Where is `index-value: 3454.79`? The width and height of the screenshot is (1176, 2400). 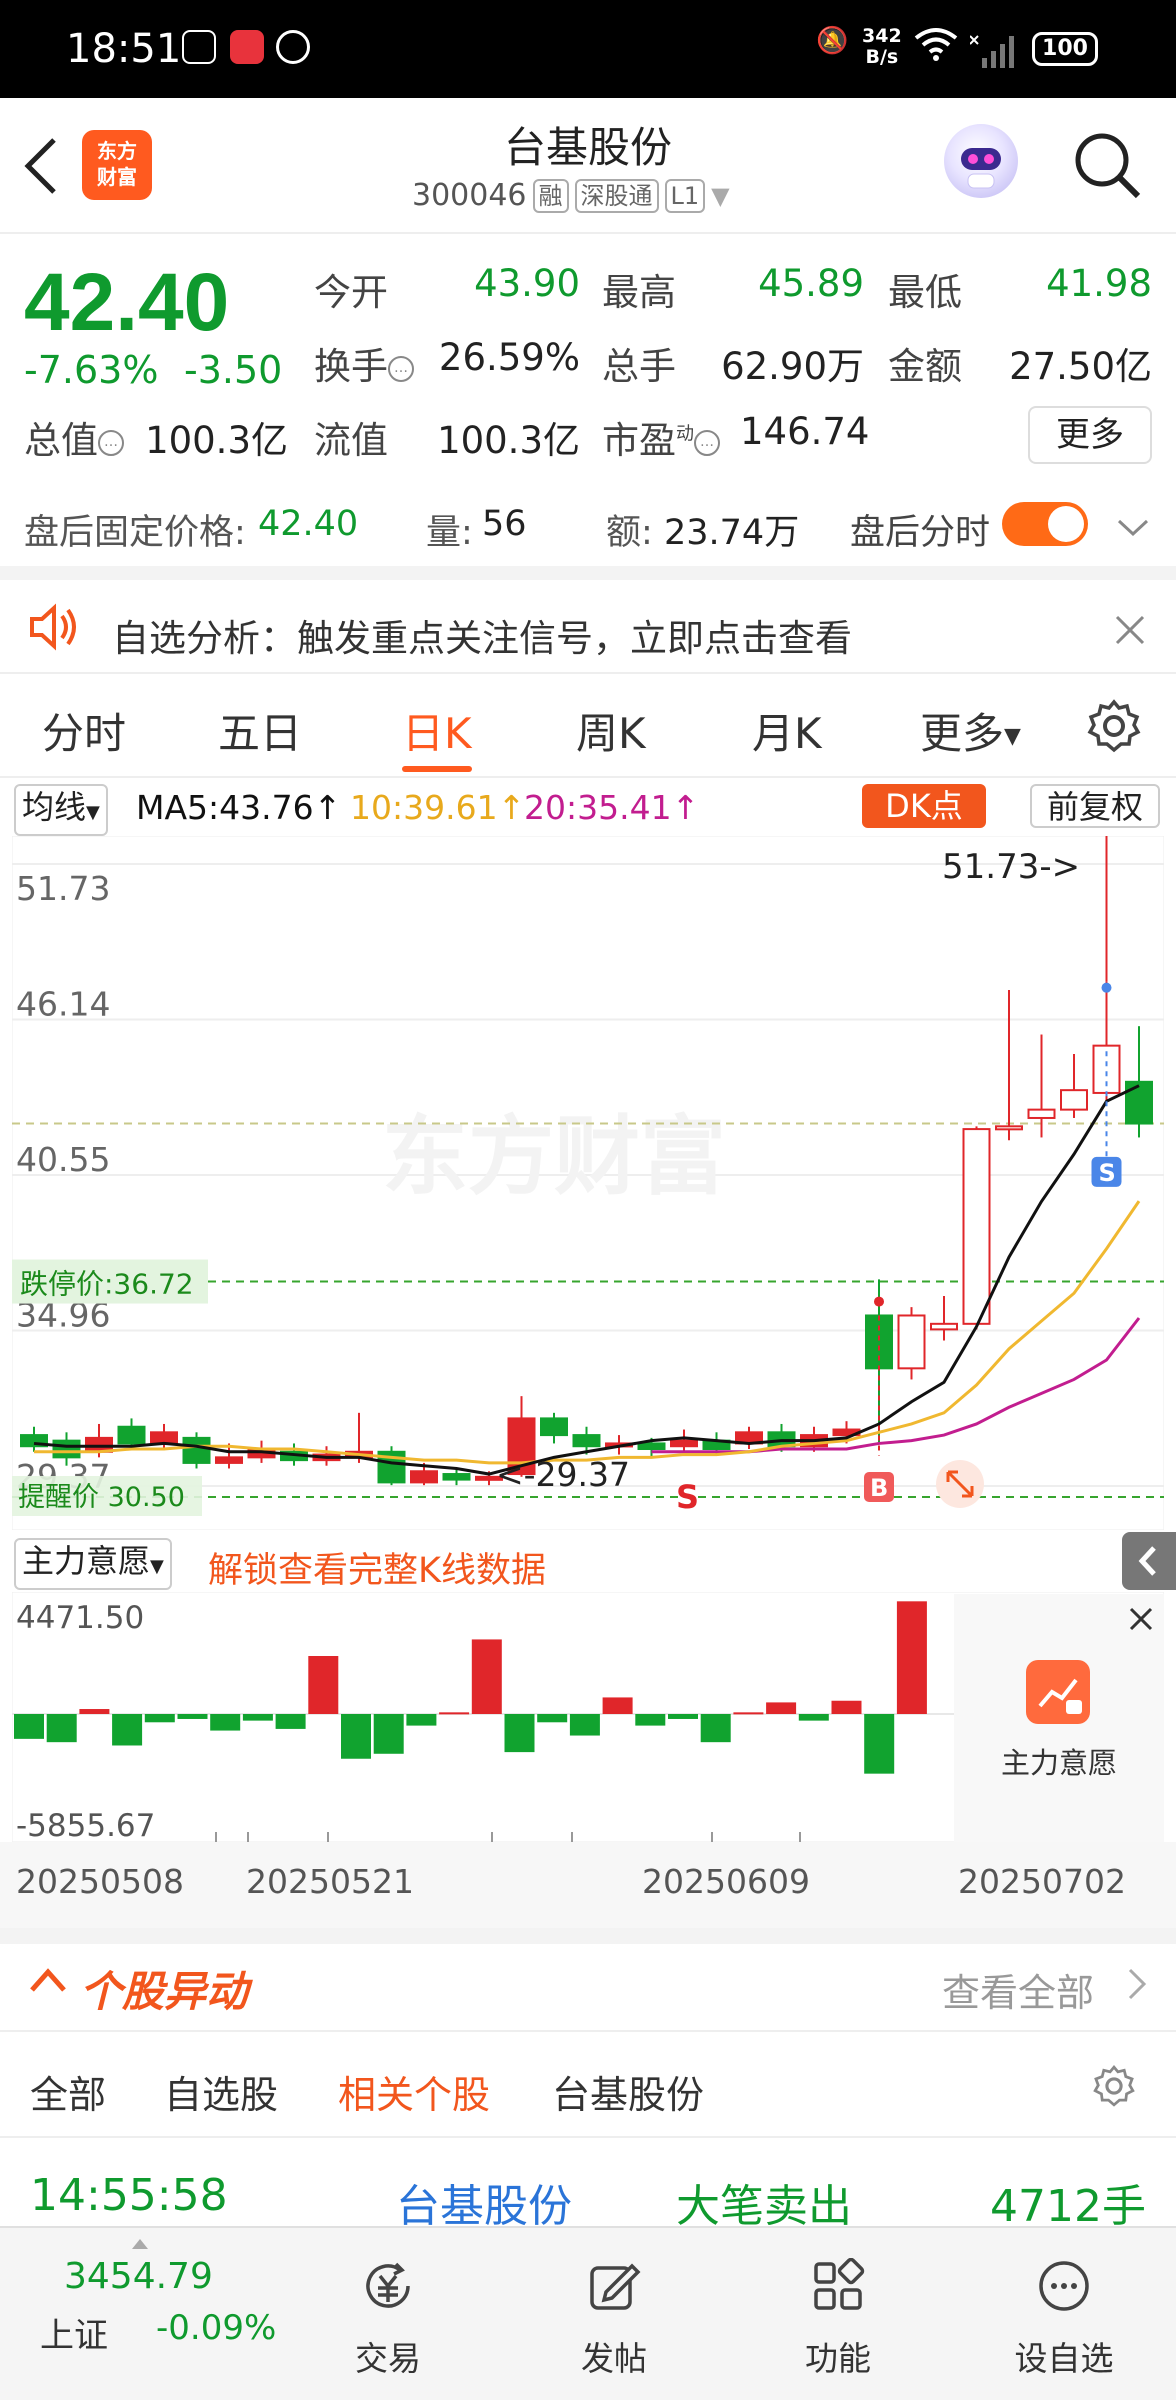
index-value: 3454.79 is located at coordinates (138, 2276).